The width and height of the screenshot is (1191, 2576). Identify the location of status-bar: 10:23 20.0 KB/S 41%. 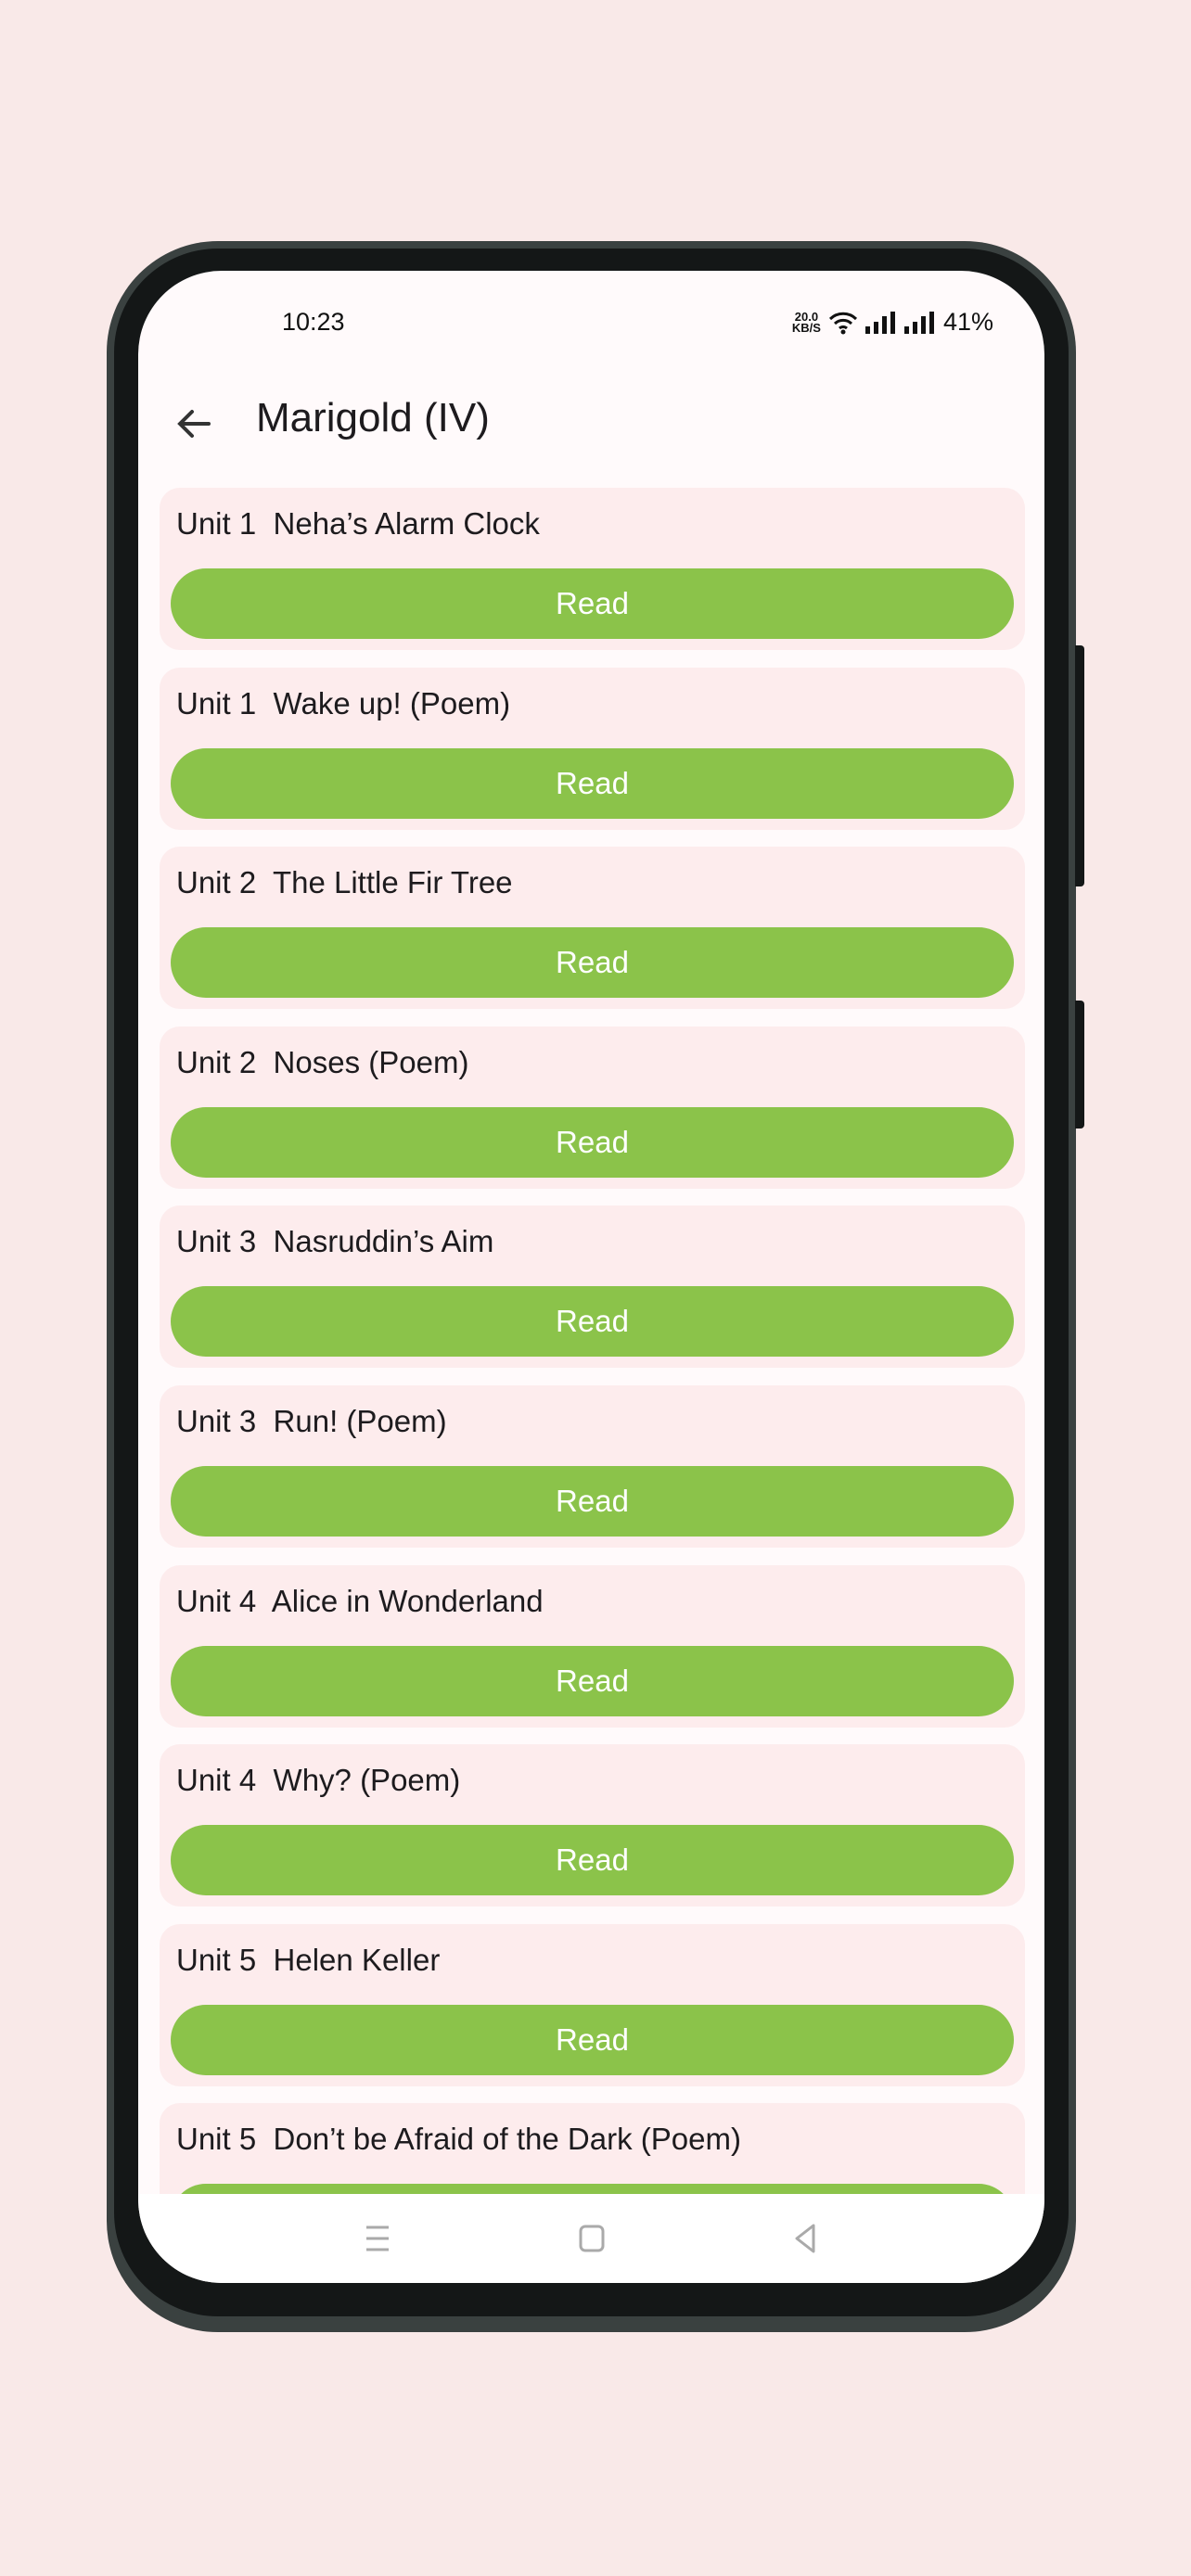
(591, 322).